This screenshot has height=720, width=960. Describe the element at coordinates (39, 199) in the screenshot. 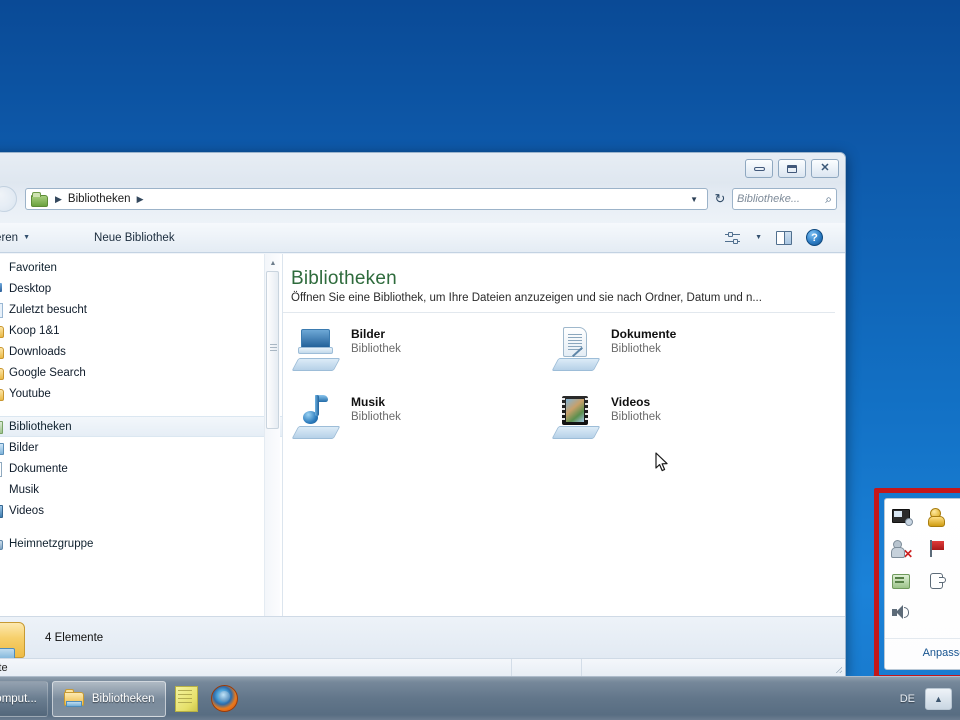

I see `library-breadcrumb-icon` at that location.